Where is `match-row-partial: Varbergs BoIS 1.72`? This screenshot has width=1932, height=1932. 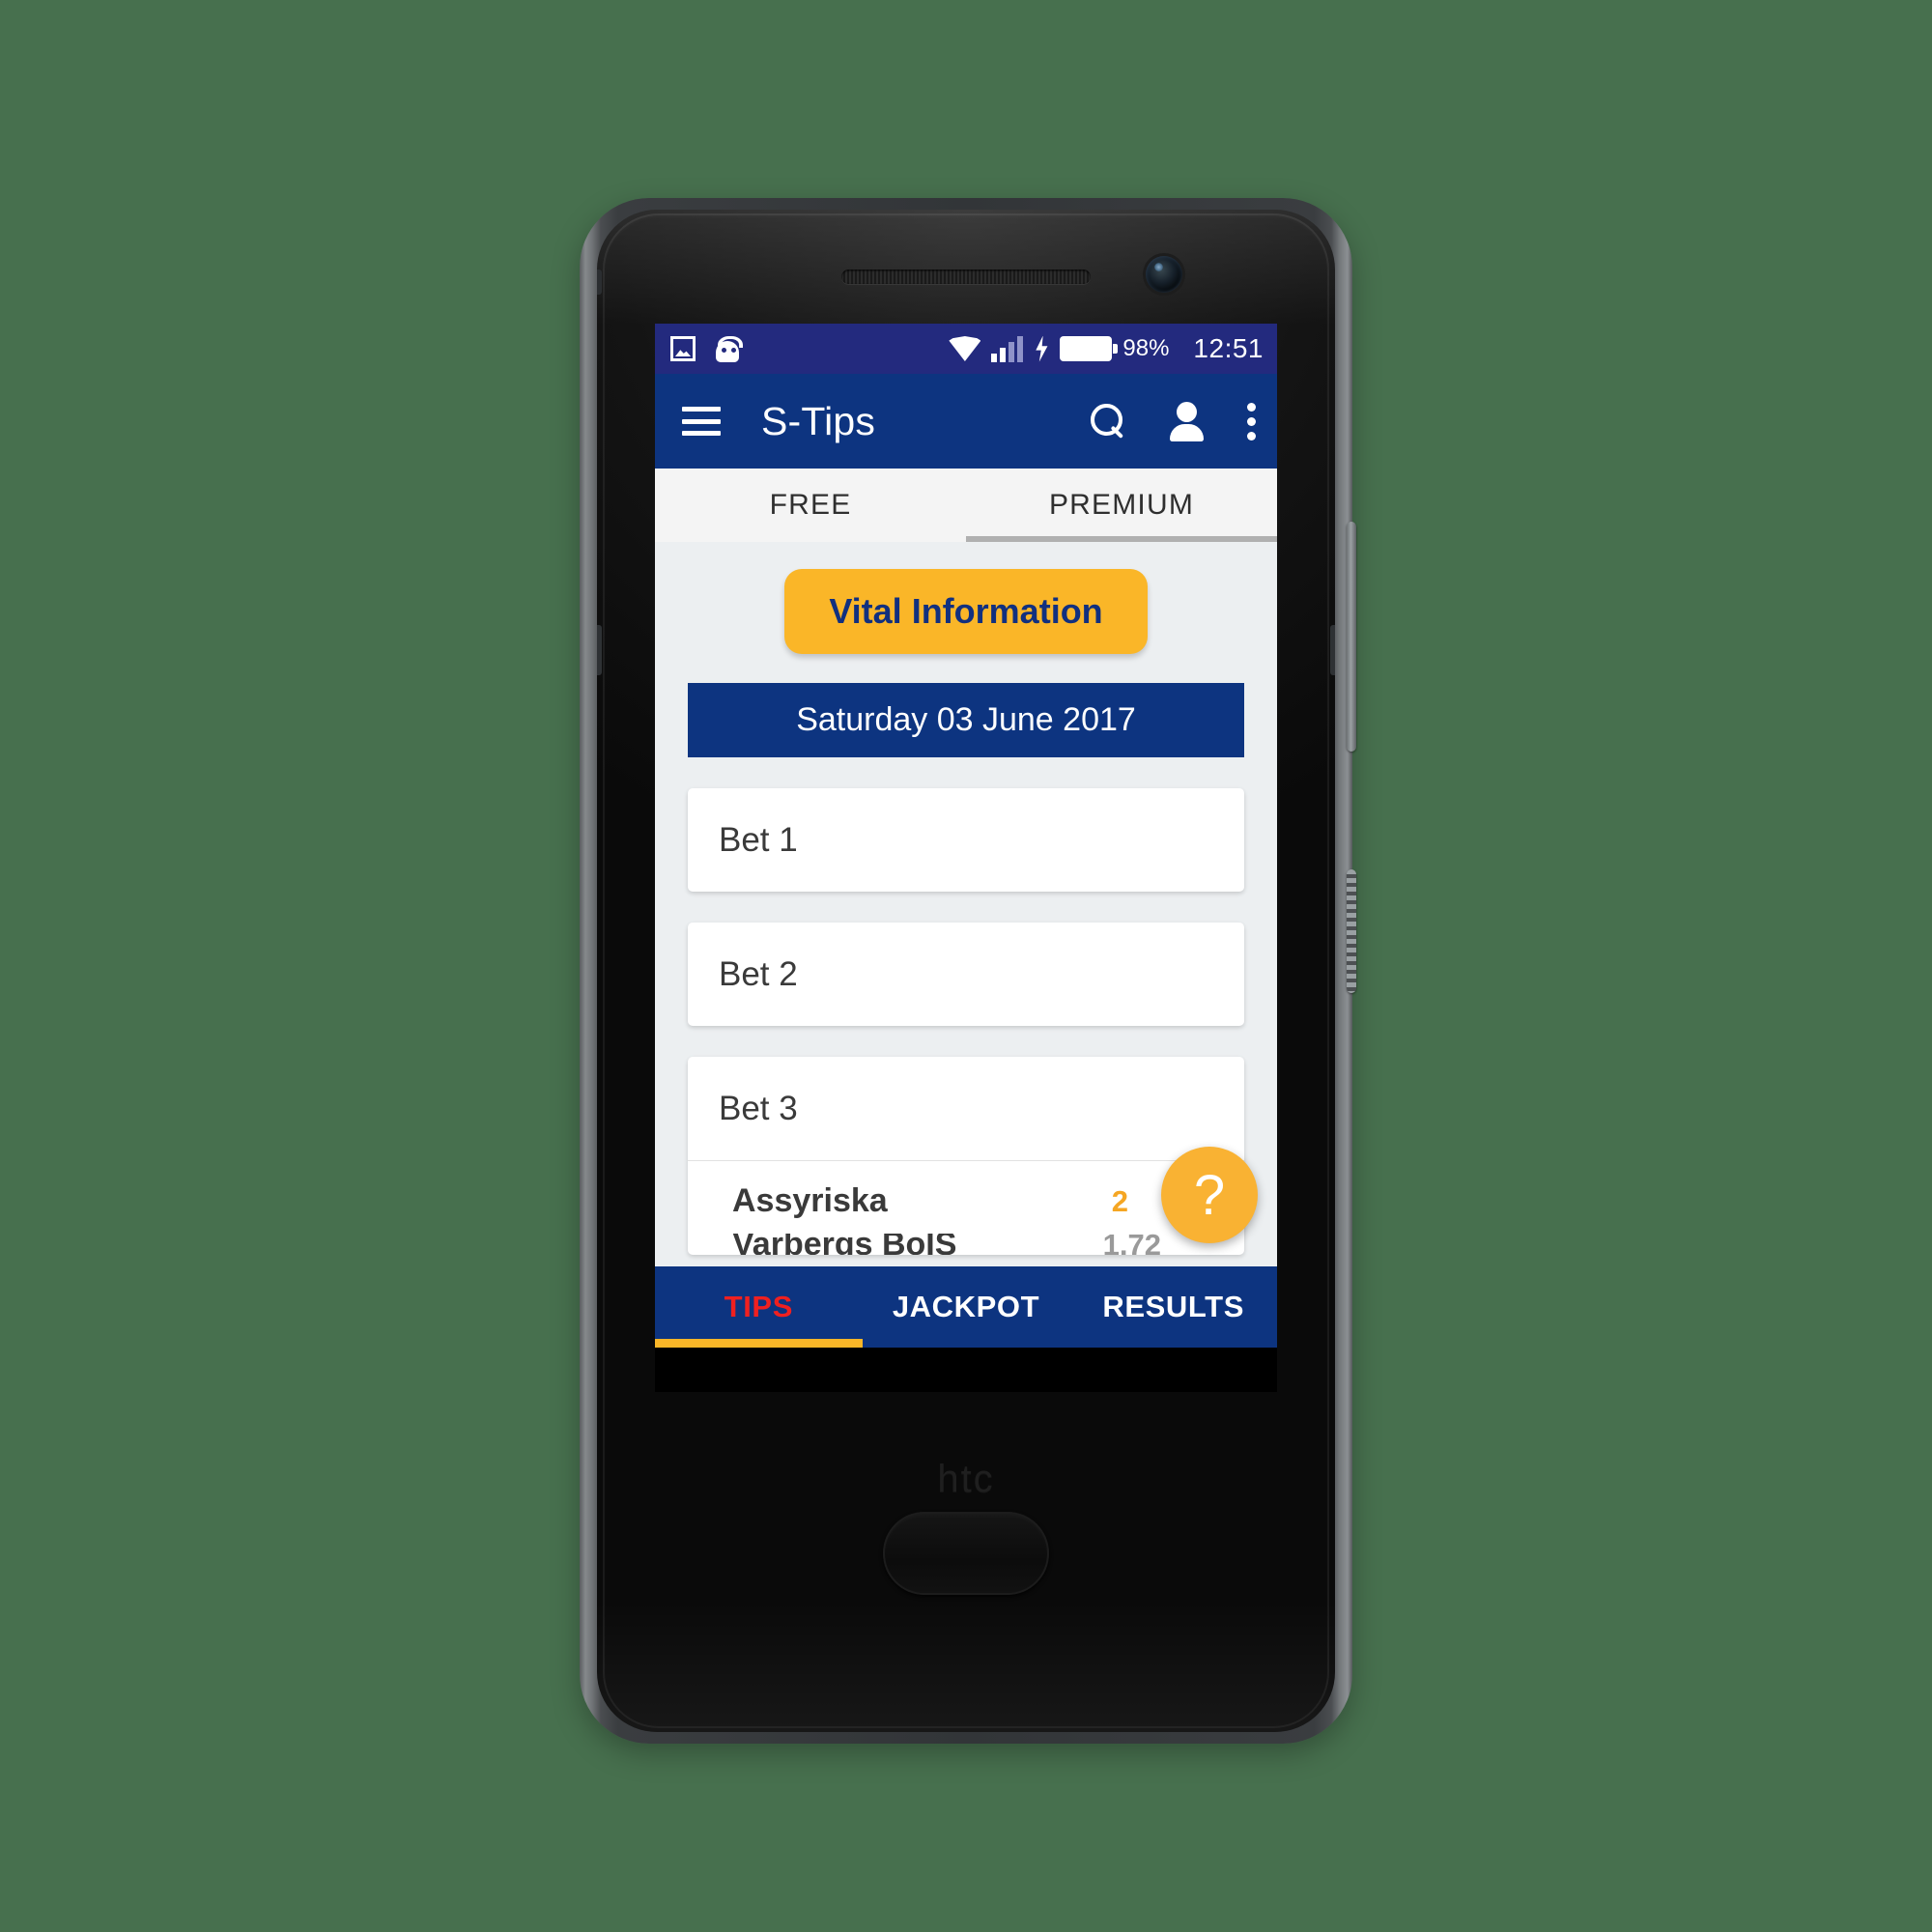
match-row-partial: Varbergs BoIS 1.72 is located at coordinates (966, 1244).